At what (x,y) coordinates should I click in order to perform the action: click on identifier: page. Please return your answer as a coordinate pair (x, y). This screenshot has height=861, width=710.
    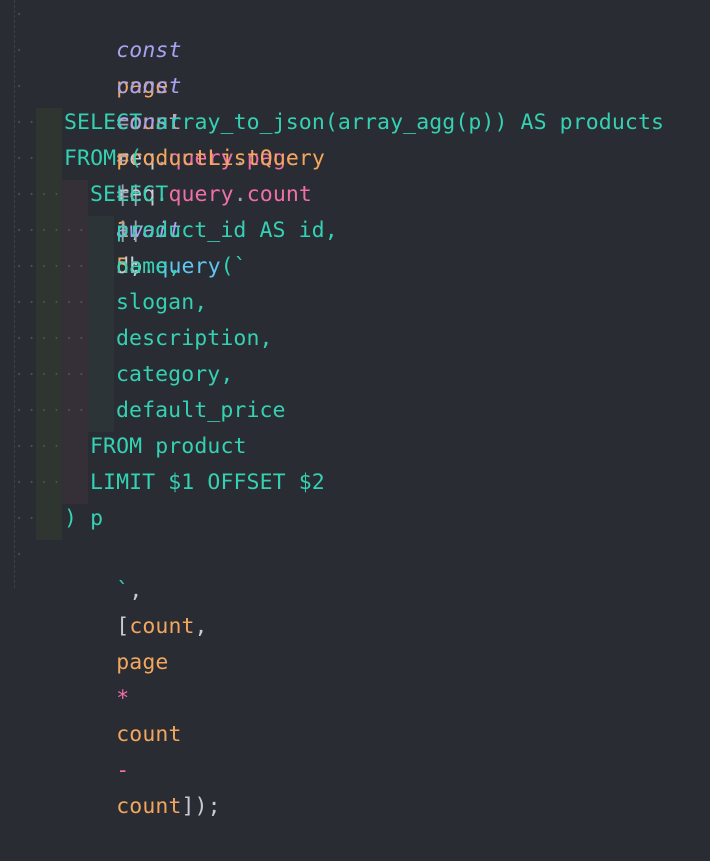
    Looking at the image, I should click on (142, 662).